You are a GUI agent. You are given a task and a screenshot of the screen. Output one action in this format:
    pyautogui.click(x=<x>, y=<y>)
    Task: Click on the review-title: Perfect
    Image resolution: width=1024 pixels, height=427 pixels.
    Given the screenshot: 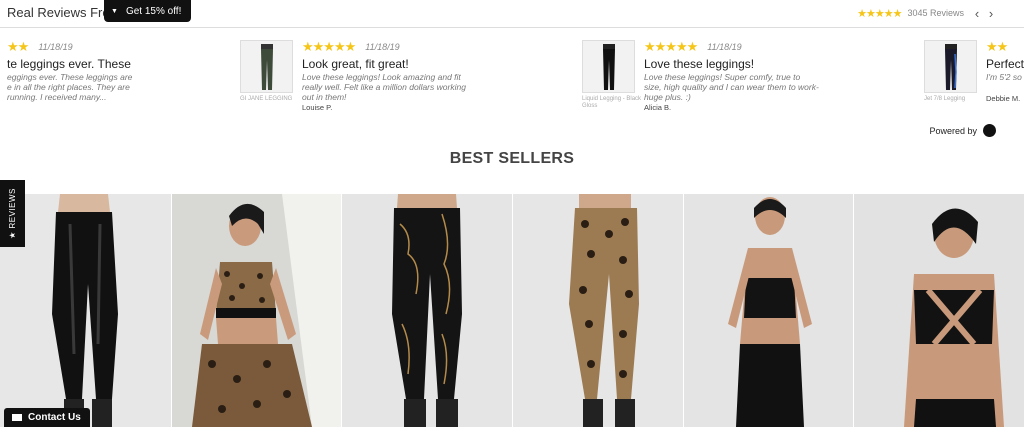 What is the action you would take?
    pyautogui.click(x=1005, y=64)
    